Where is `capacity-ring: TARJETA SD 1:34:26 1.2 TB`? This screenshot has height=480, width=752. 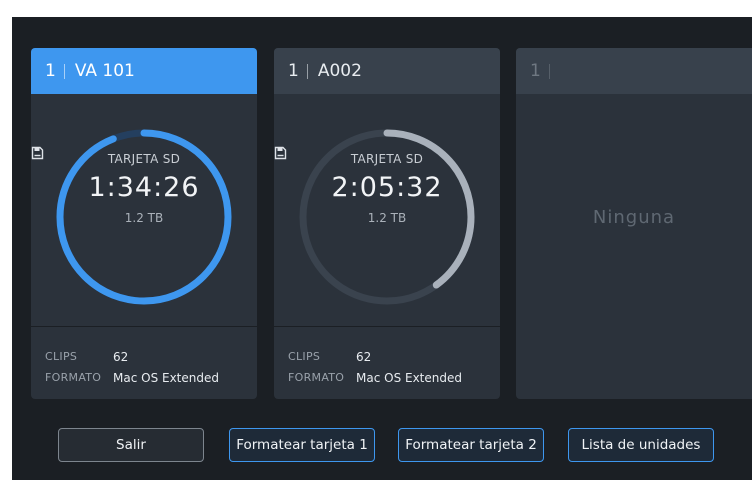
capacity-ring: TARJETA SD 1:34:26 1.2 TB is located at coordinates (144, 210).